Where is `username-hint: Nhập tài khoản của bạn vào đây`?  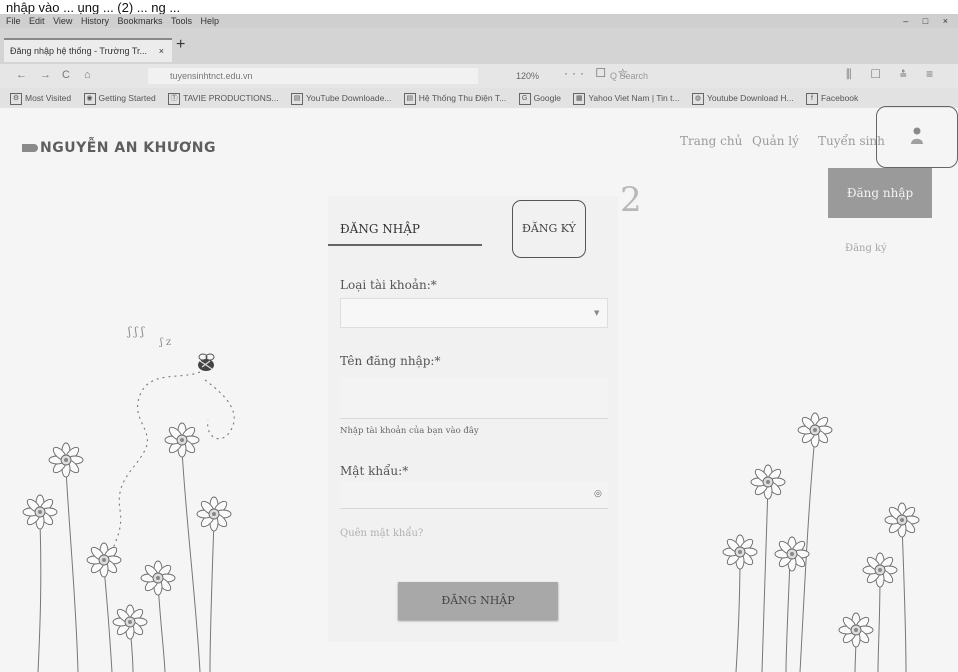
username-hint: Nhập tài khoản của bạn vào đây is located at coordinates (409, 431).